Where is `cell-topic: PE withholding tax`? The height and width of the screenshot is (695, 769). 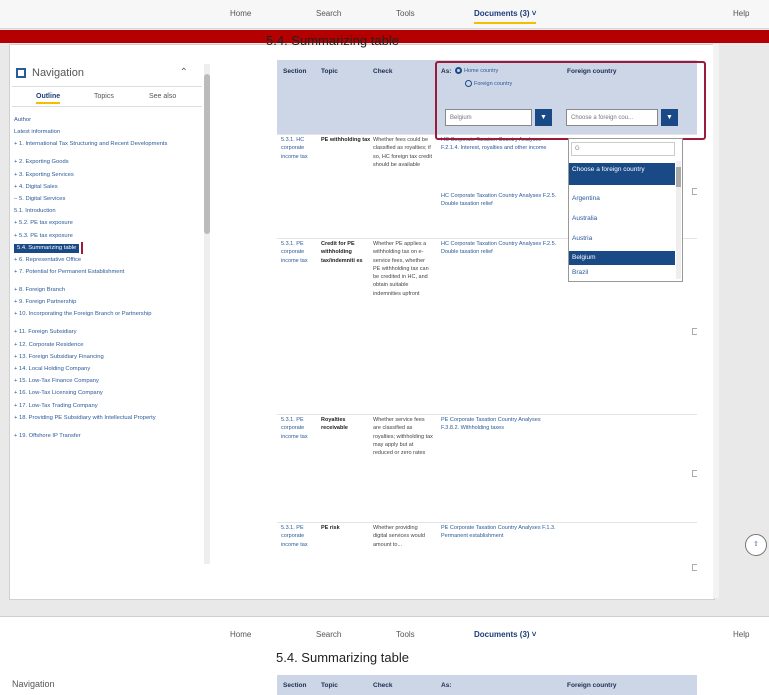
cell-topic: PE withholding tax is located at coordinates (346, 140).